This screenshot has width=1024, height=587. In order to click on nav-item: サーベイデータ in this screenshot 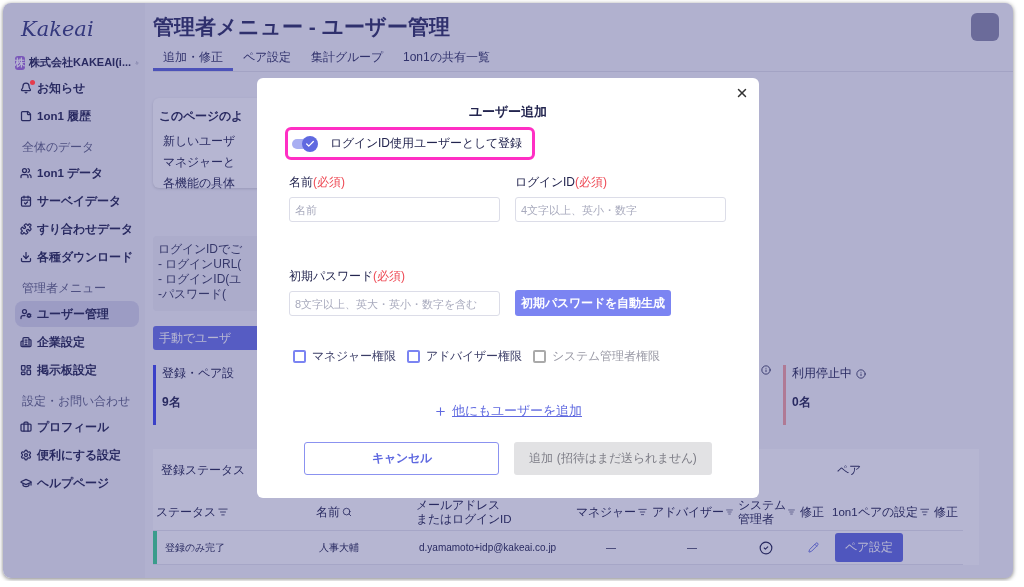, I will do `click(77, 201)`.